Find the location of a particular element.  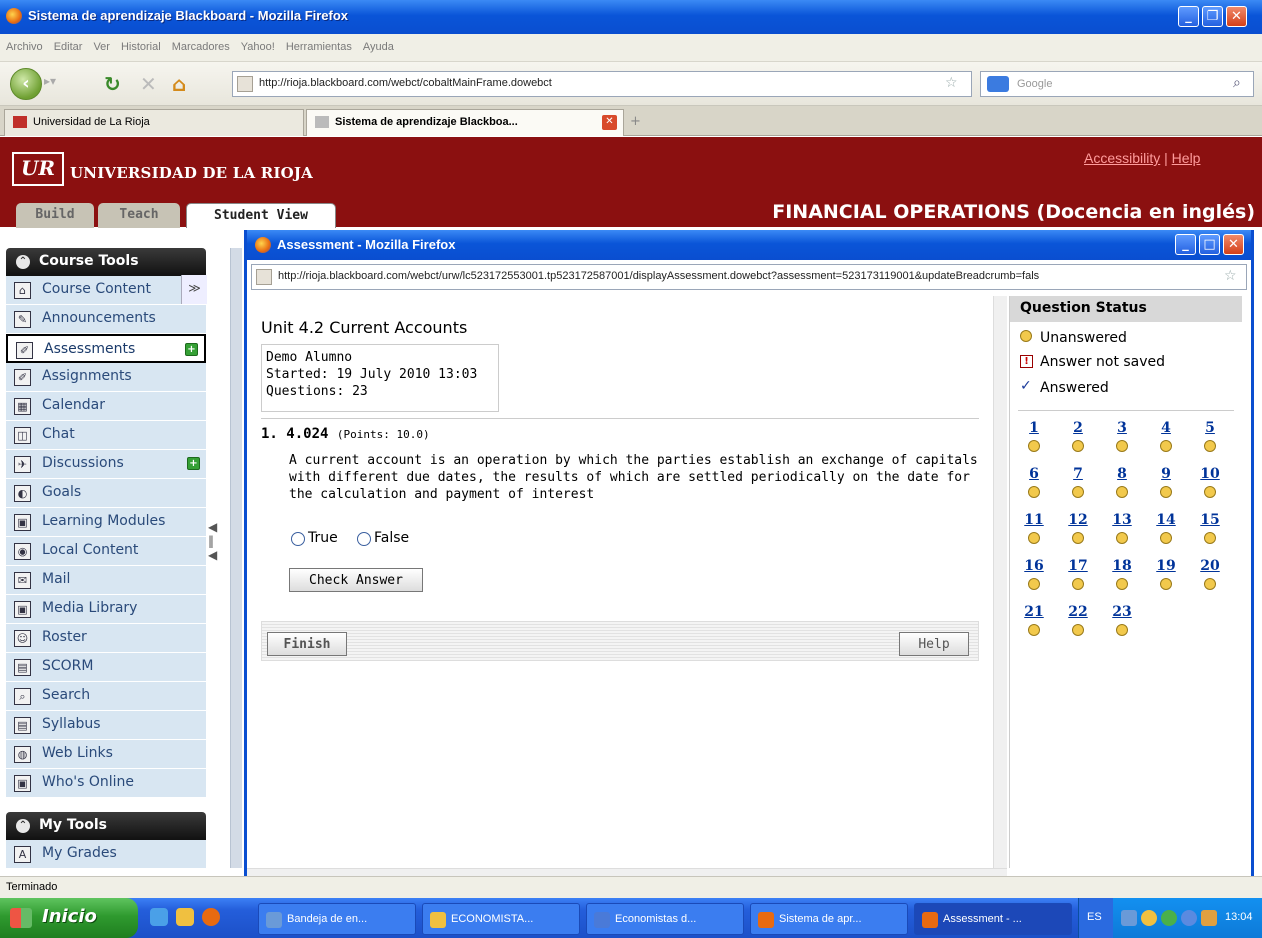

question-link-11: 11 is located at coordinates (1034, 520).